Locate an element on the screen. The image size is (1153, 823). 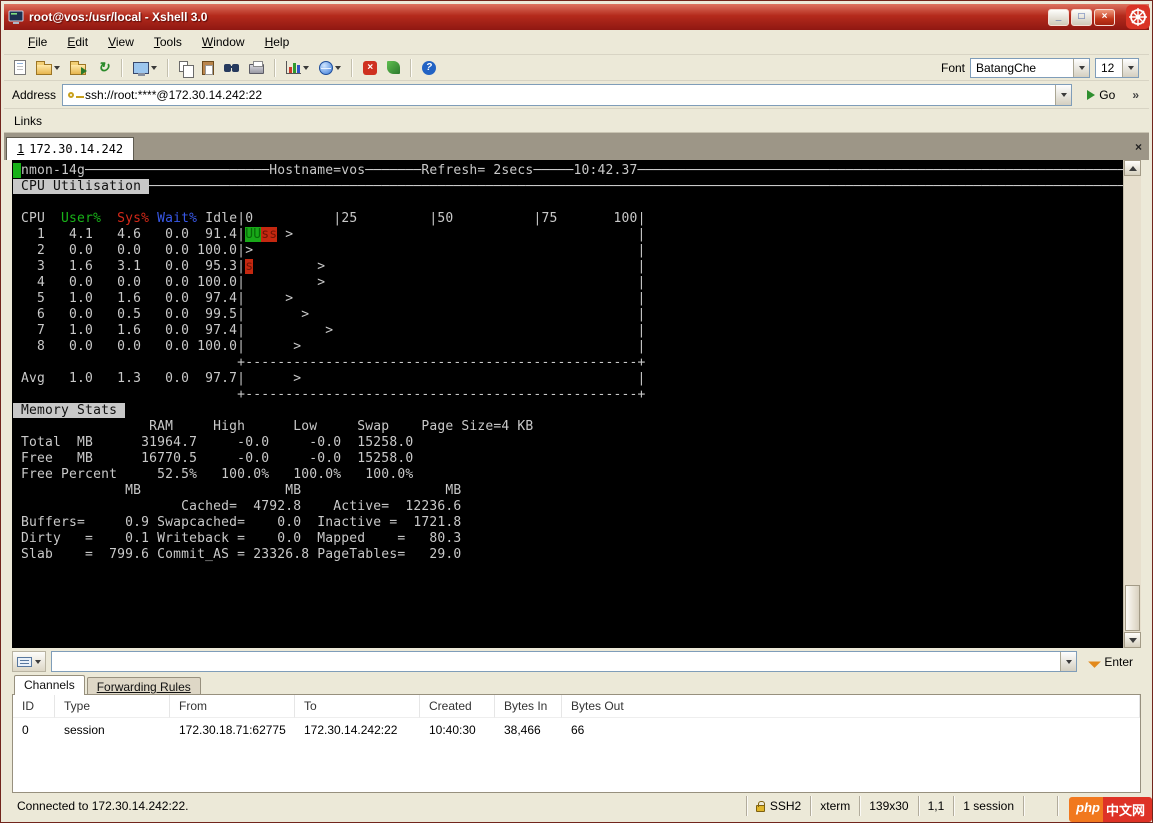
send-icon is located at coordinates (1095, 661).